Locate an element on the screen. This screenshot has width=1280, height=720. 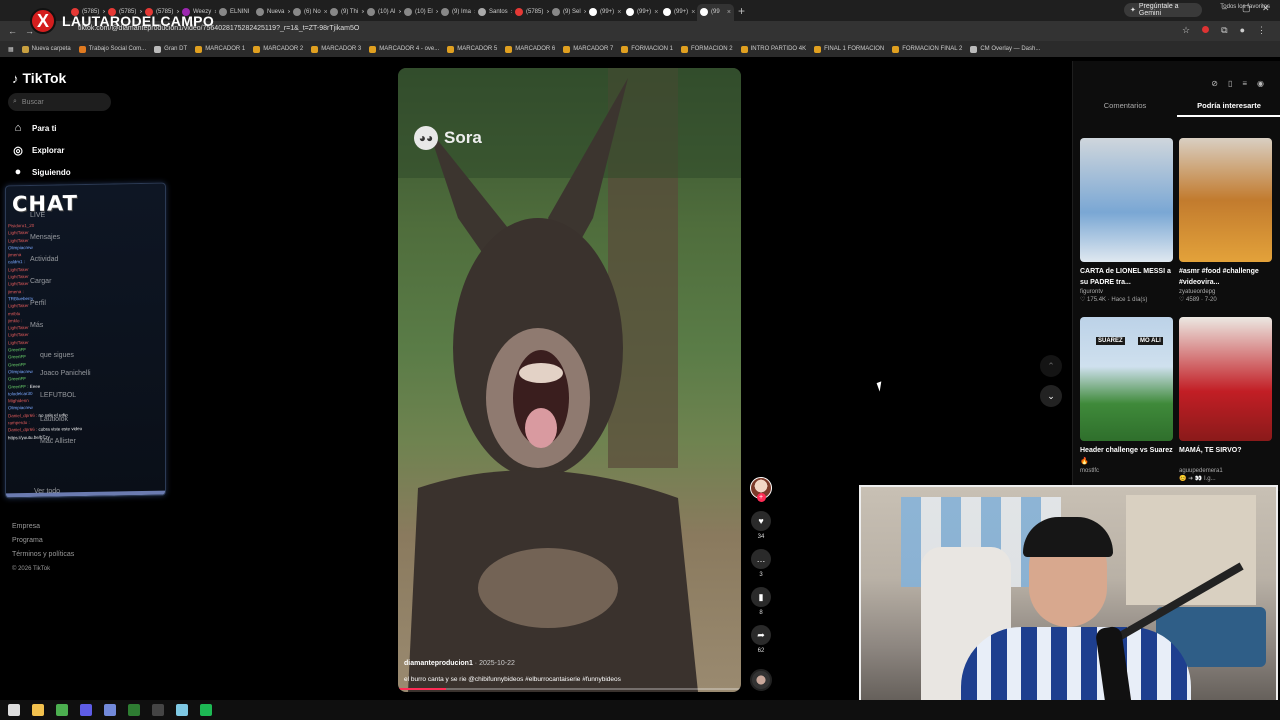
browser-tab: (9) Ima× is located at coordinates (456, 12).